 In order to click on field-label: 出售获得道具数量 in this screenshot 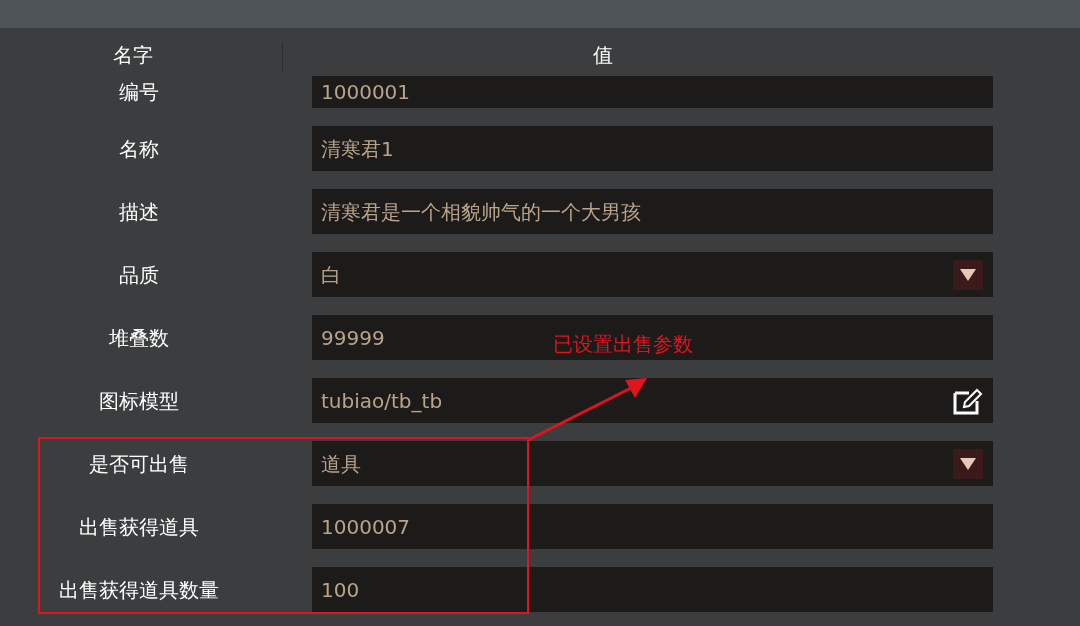, I will do `click(138, 589)`.